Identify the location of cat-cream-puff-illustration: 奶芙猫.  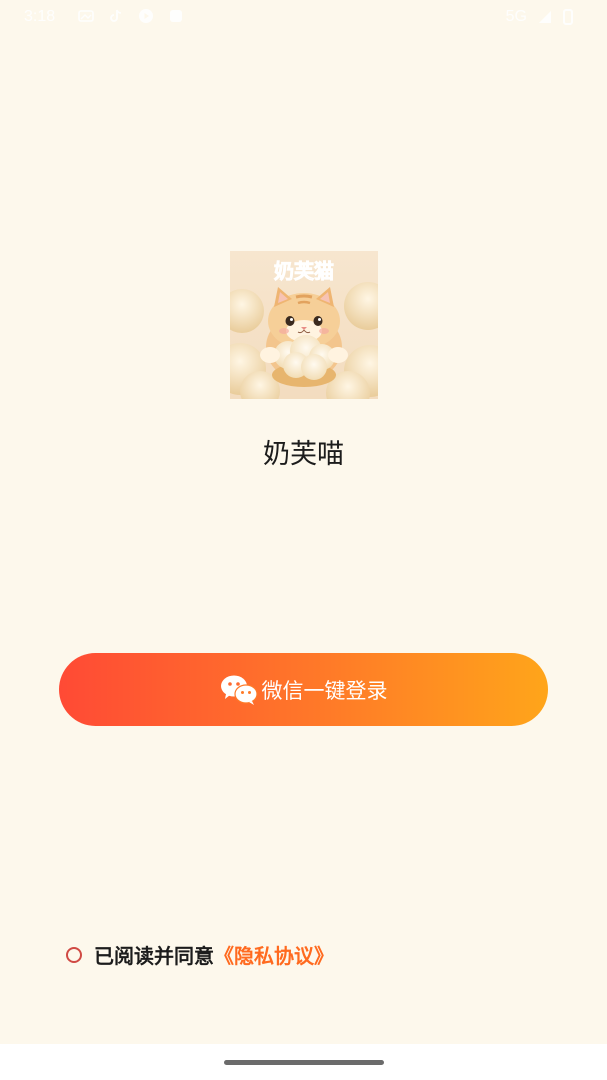
(304, 329).